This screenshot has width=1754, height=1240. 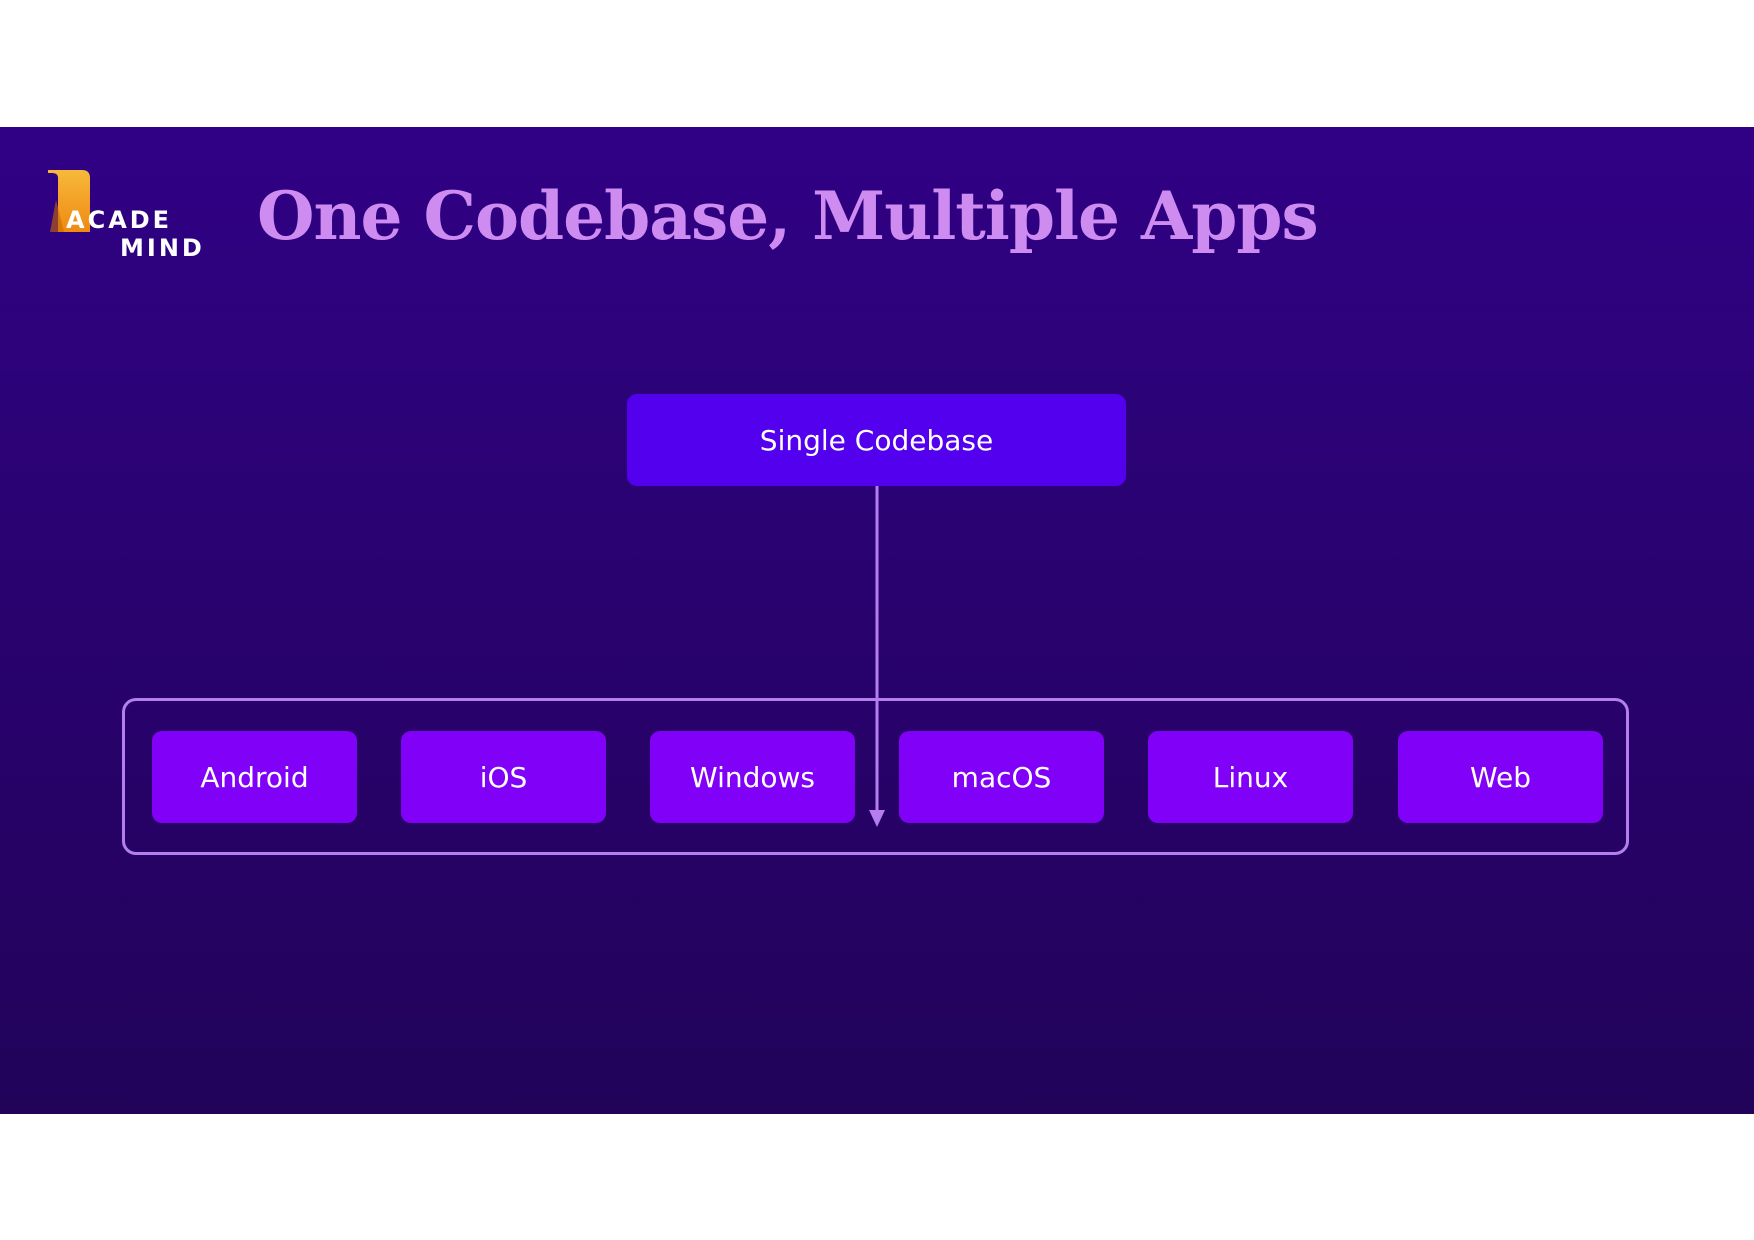 I want to click on platform-node-ios: iOS, so click(x=503, y=777).